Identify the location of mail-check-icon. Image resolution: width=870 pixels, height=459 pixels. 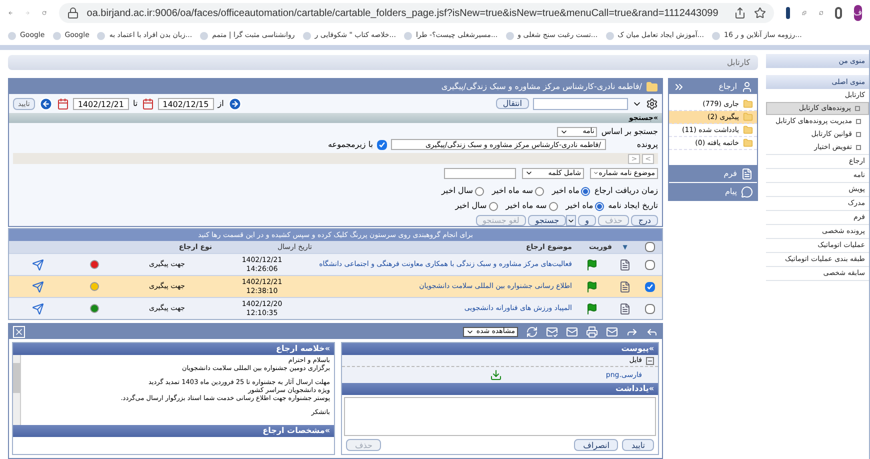
(552, 332).